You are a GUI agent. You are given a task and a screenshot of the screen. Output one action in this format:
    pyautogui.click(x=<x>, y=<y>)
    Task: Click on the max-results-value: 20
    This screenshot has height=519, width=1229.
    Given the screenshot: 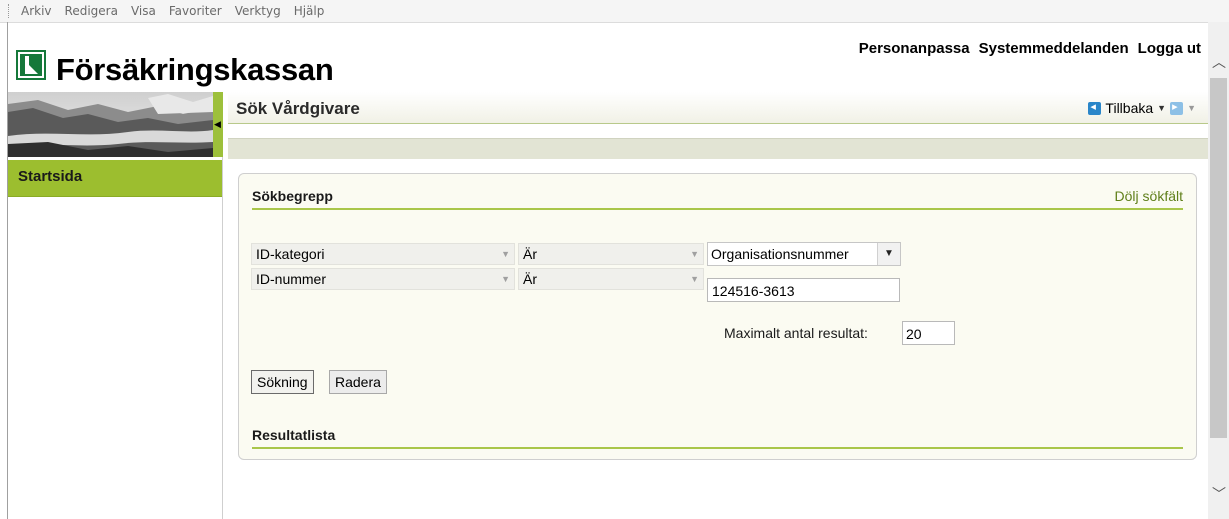 What is the action you would take?
    pyautogui.click(x=914, y=334)
    